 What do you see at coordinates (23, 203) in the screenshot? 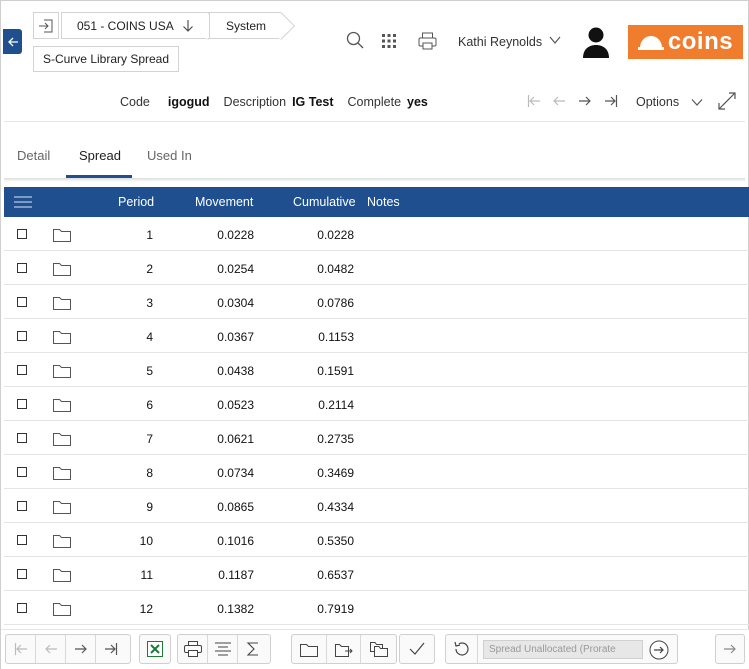
I see `grid-menu-icon` at bounding box center [23, 203].